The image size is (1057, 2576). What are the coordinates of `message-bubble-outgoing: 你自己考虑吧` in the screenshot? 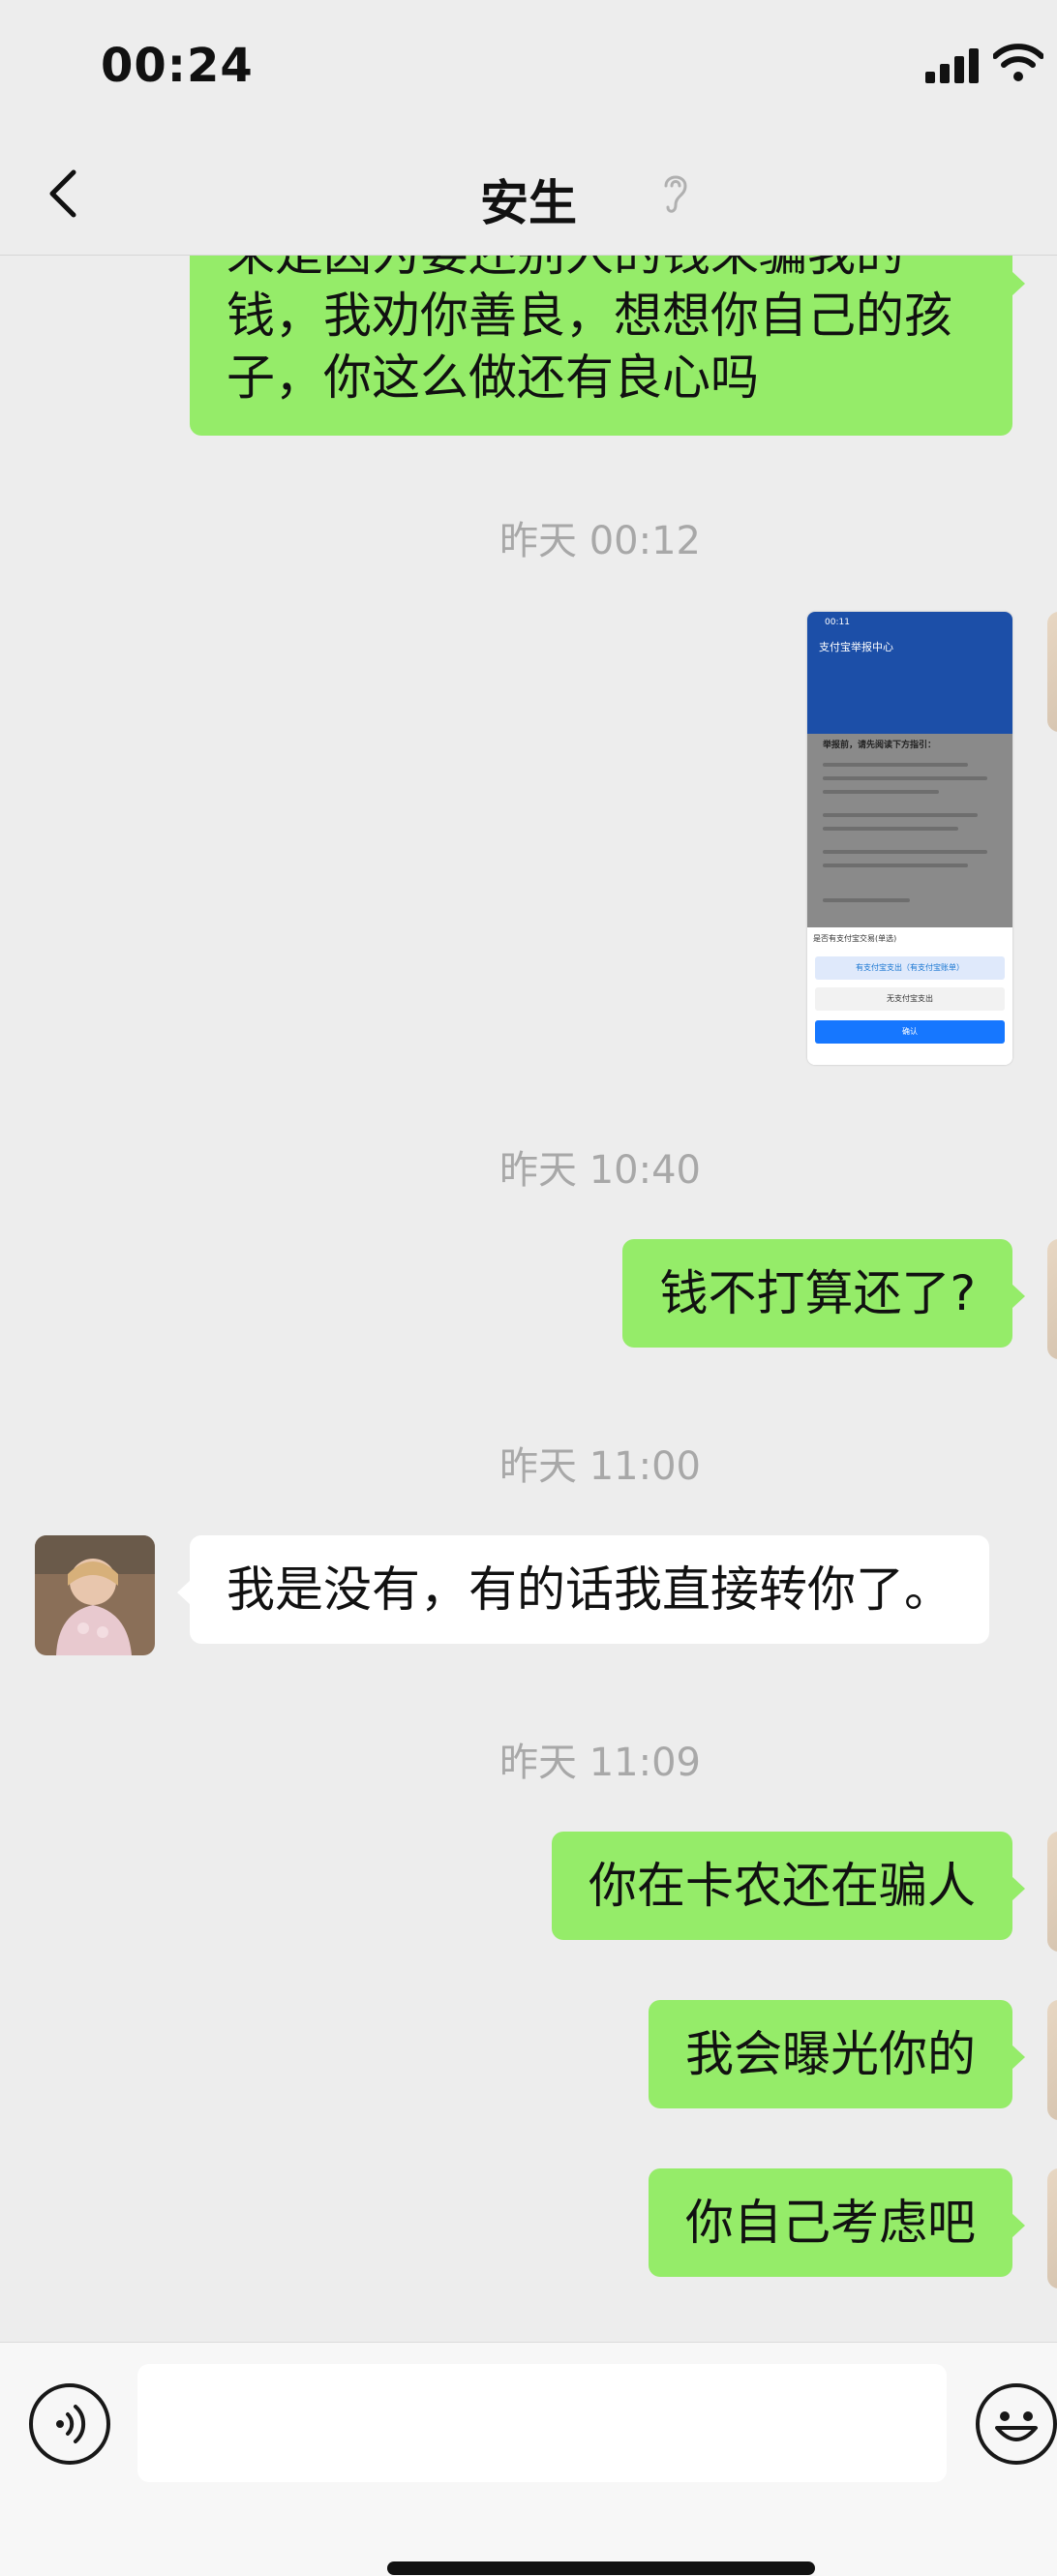 It's located at (837, 2222).